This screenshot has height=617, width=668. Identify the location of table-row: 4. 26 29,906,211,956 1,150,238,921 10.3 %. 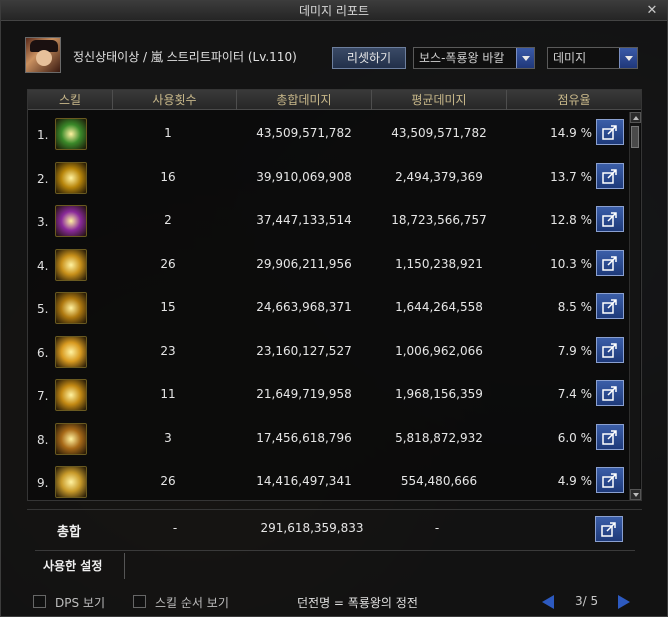
(328, 265).